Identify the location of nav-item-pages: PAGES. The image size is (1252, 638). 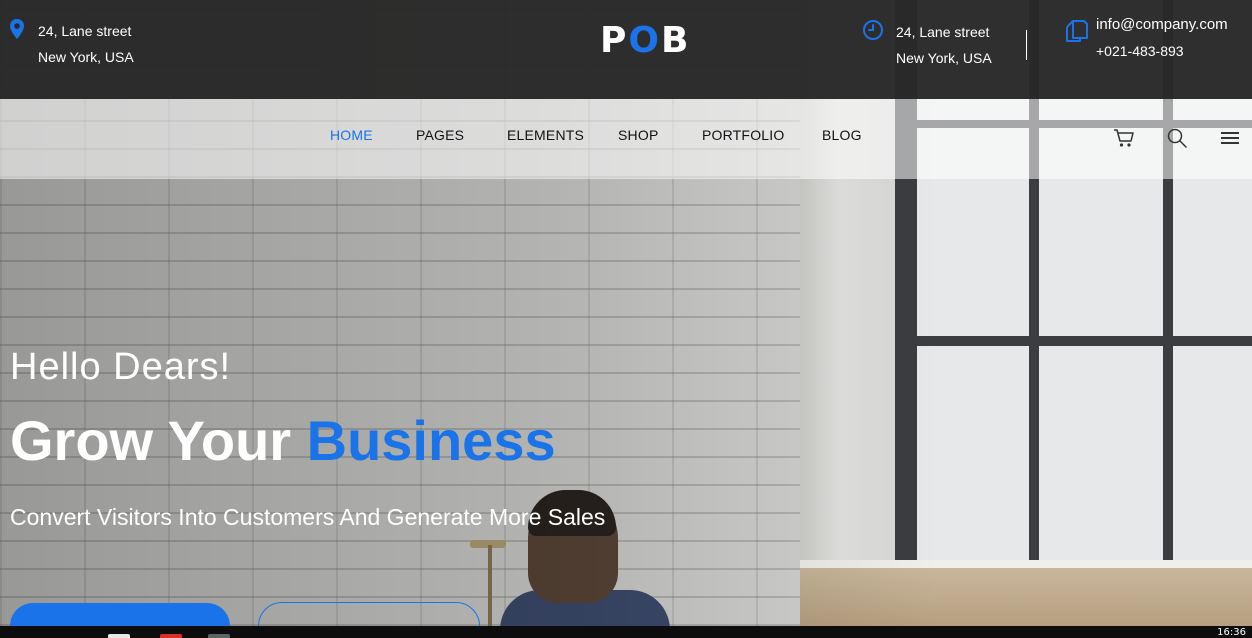
(440, 135).